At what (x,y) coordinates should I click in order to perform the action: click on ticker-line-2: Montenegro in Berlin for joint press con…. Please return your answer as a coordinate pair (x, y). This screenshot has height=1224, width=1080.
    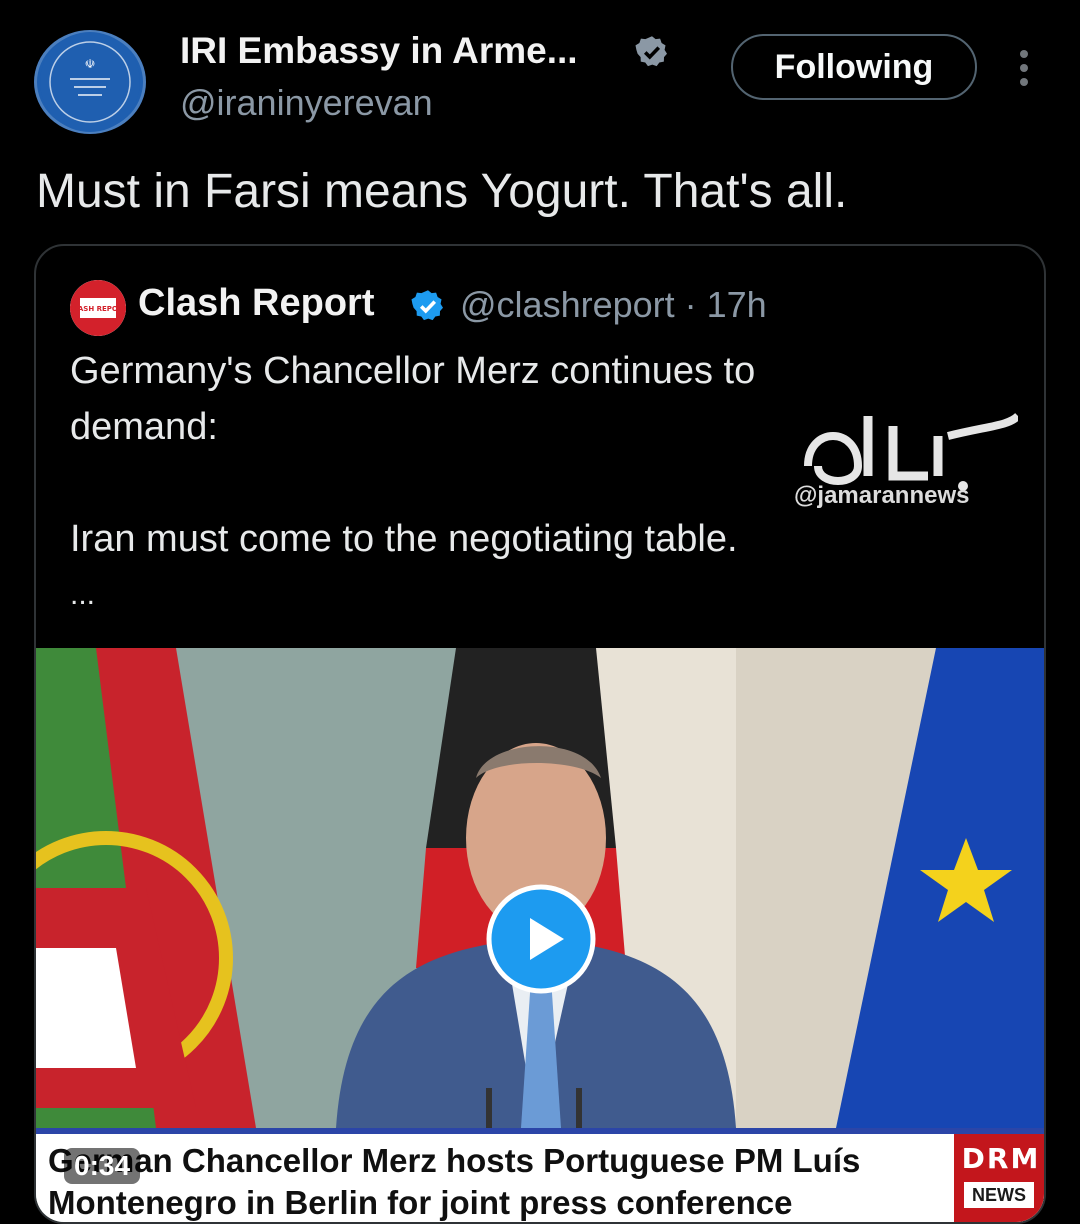
    Looking at the image, I should click on (420, 1202).